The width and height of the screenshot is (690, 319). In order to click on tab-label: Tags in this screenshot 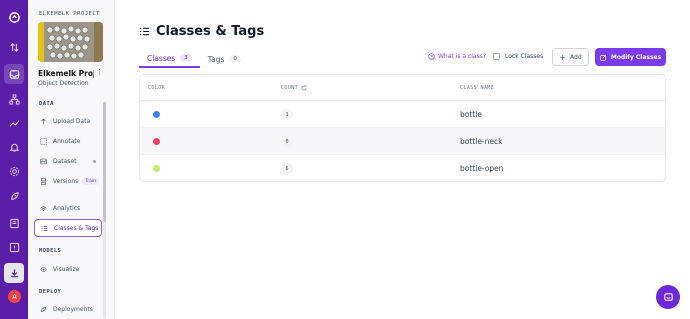, I will do `click(216, 59)`.